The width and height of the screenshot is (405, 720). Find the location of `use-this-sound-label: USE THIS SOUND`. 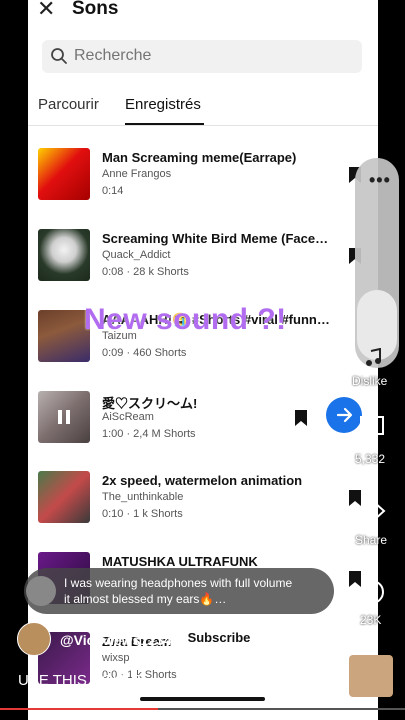

use-this-sound-label: USE THIS SOUND is located at coordinates (81, 680).